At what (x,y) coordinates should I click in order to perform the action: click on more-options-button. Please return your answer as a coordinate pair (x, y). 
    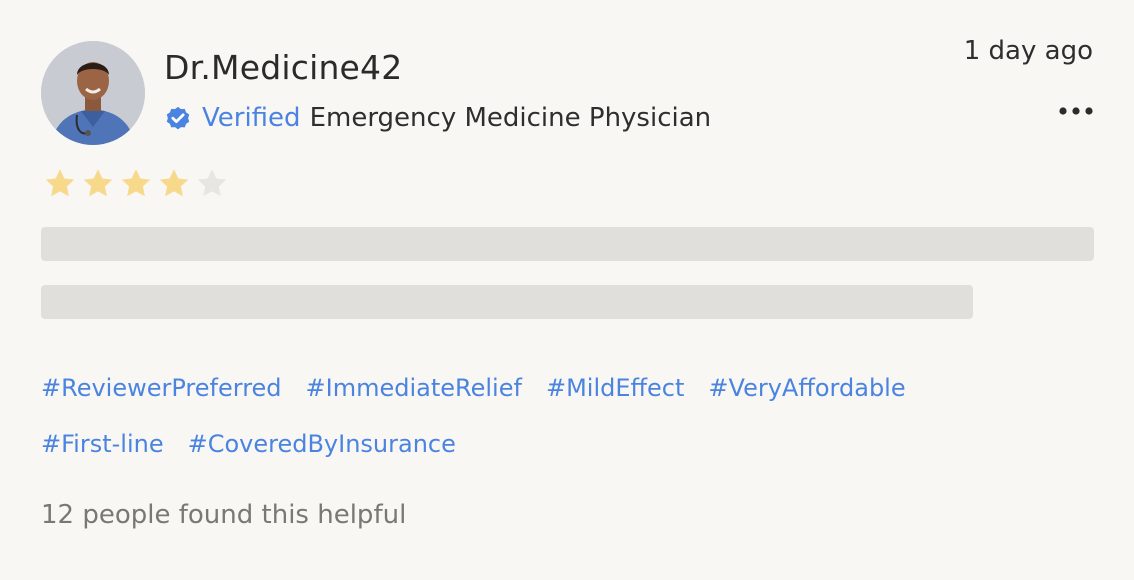
    Looking at the image, I should click on (1076, 111).